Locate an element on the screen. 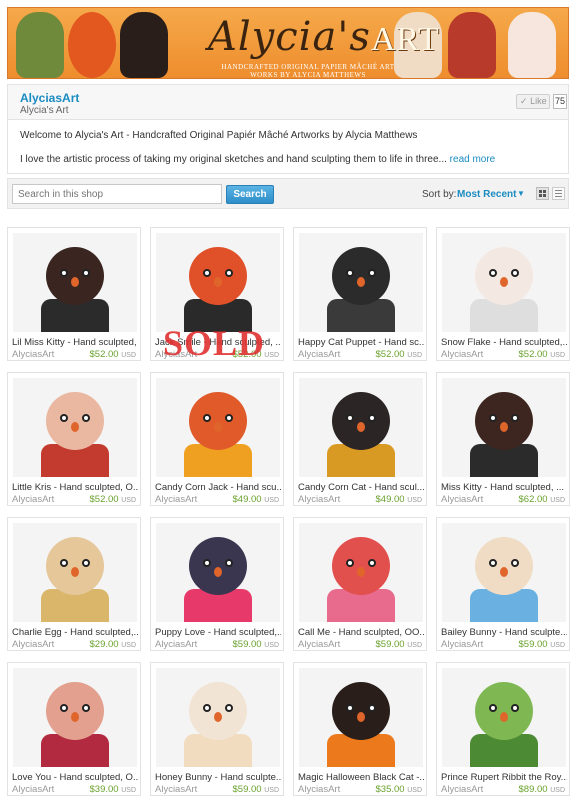 The image size is (576, 810). check-icon: ✓ is located at coordinates (524, 101).